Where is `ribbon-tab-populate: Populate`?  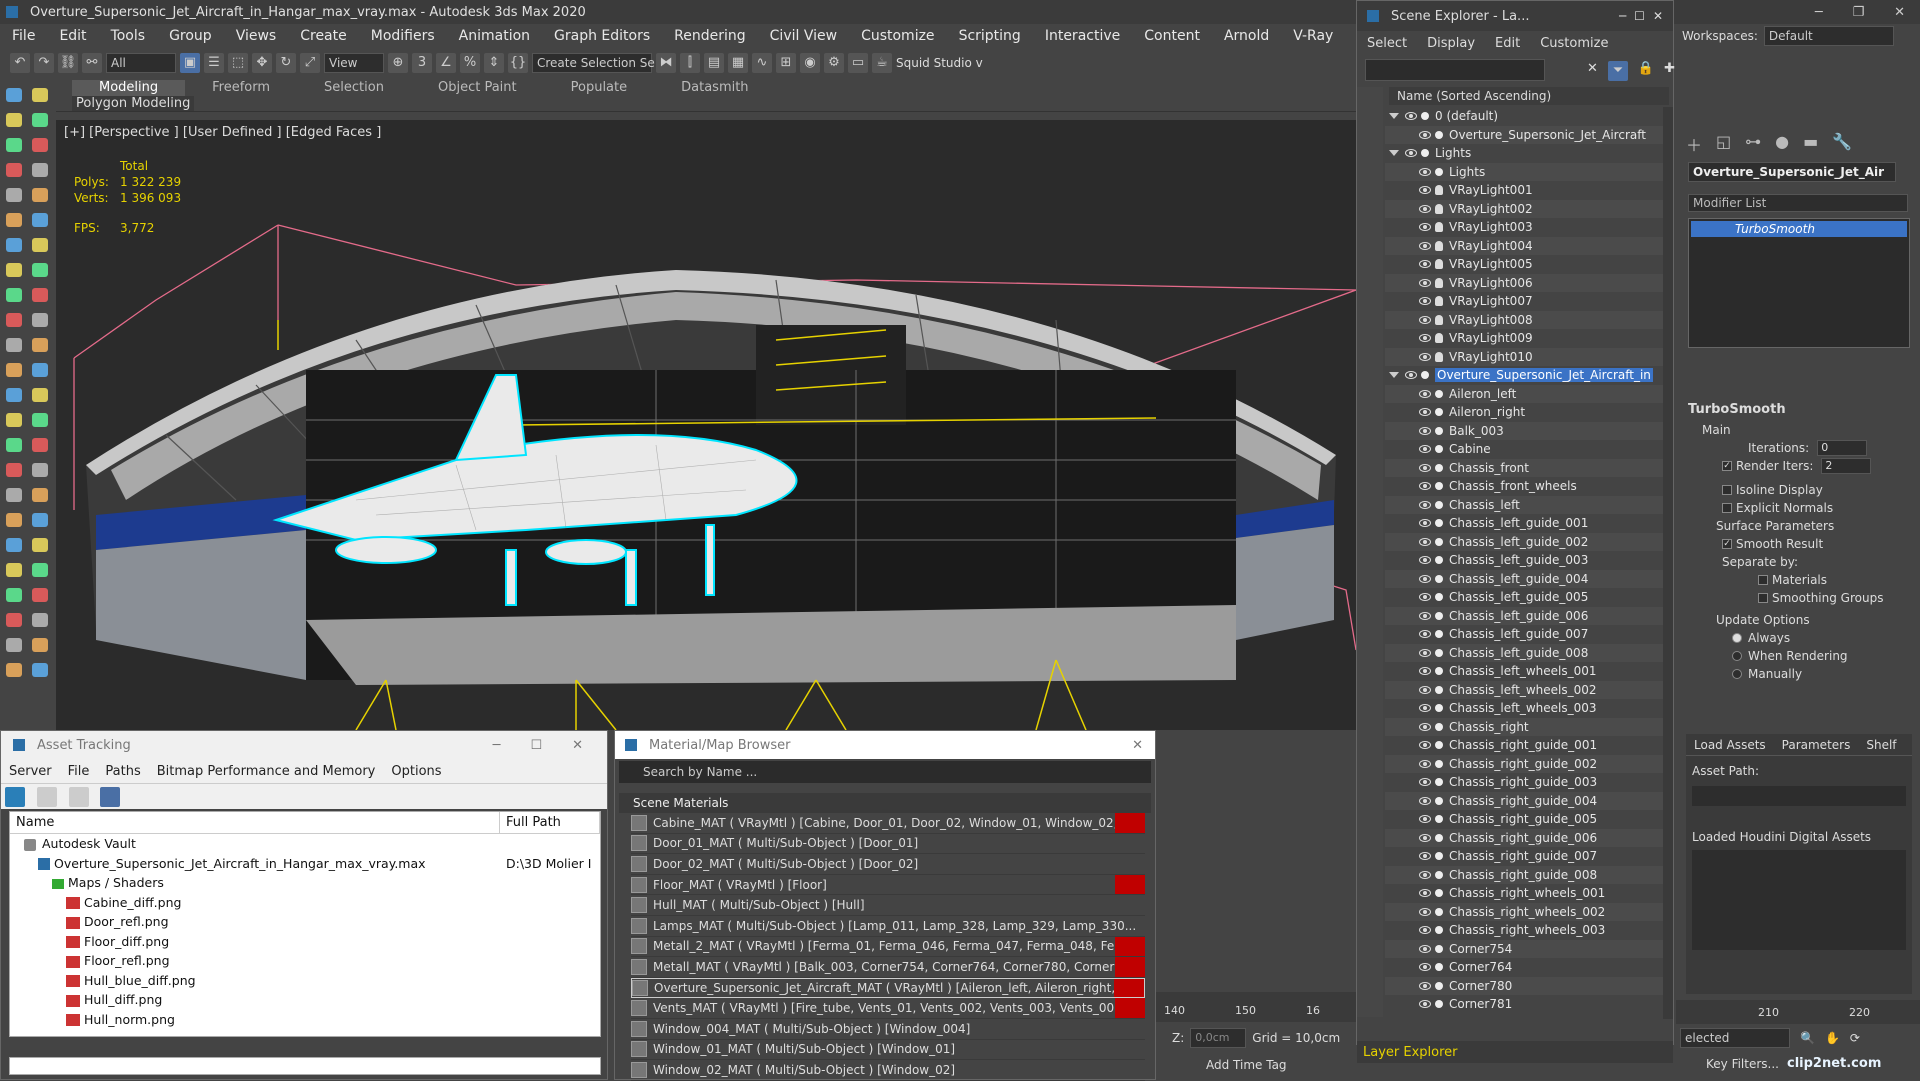 ribbon-tab-populate: Populate is located at coordinates (599, 88).